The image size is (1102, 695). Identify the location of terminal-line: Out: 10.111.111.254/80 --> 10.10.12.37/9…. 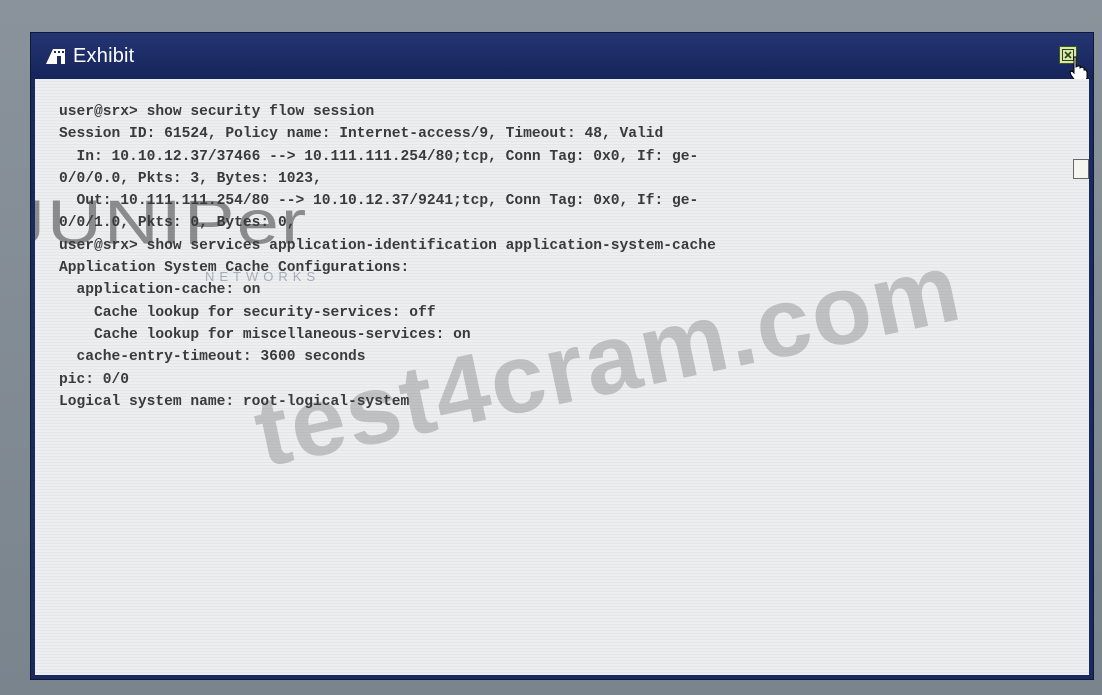
(379, 201).